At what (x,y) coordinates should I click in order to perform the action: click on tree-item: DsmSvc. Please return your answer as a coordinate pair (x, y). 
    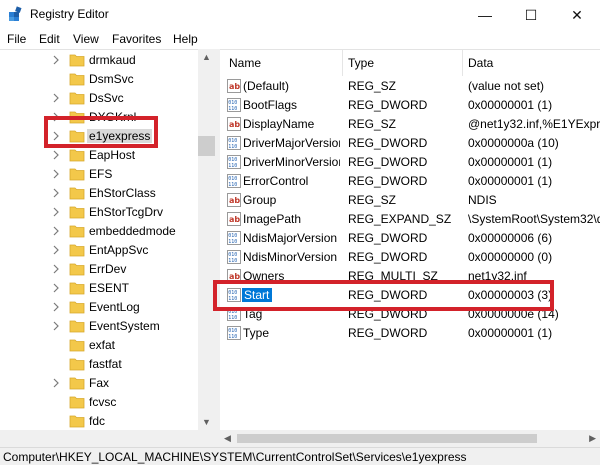
    Looking at the image, I should click on (99, 79).